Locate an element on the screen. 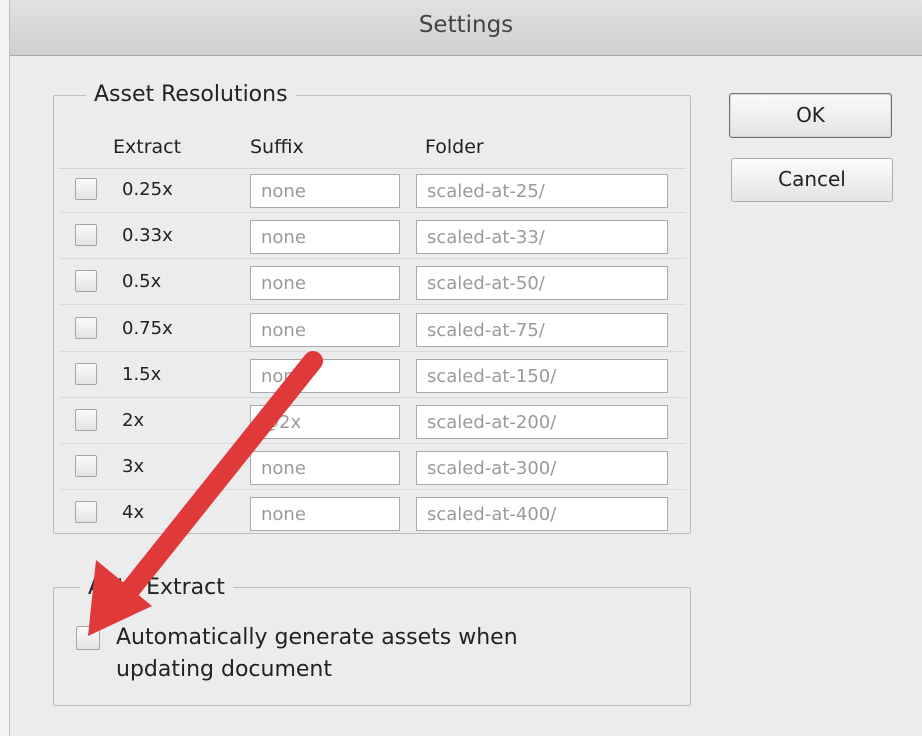  annotation-arrow is located at coordinates (205, 493).